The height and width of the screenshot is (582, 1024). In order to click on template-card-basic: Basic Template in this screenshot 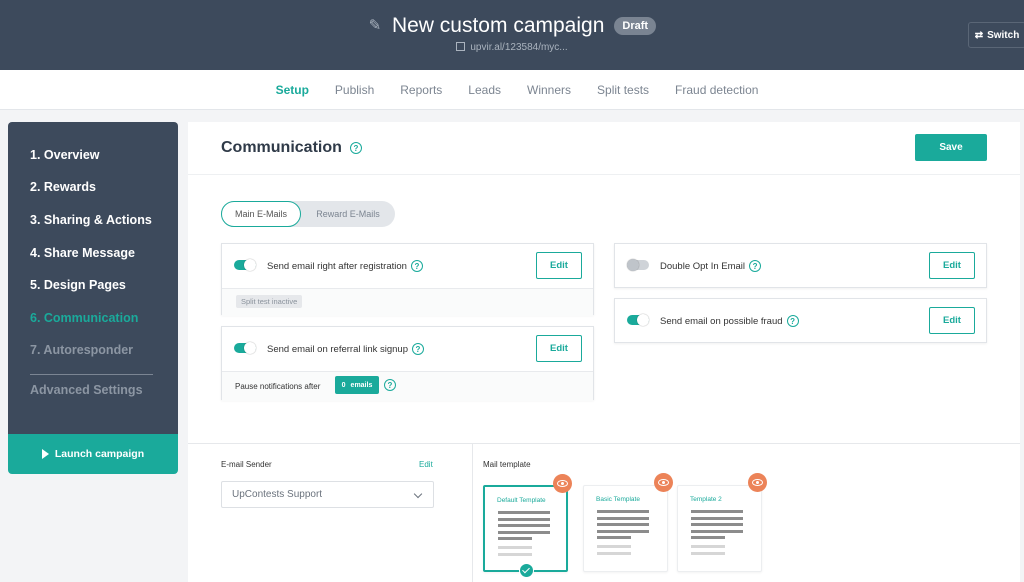, I will do `click(628, 522)`.